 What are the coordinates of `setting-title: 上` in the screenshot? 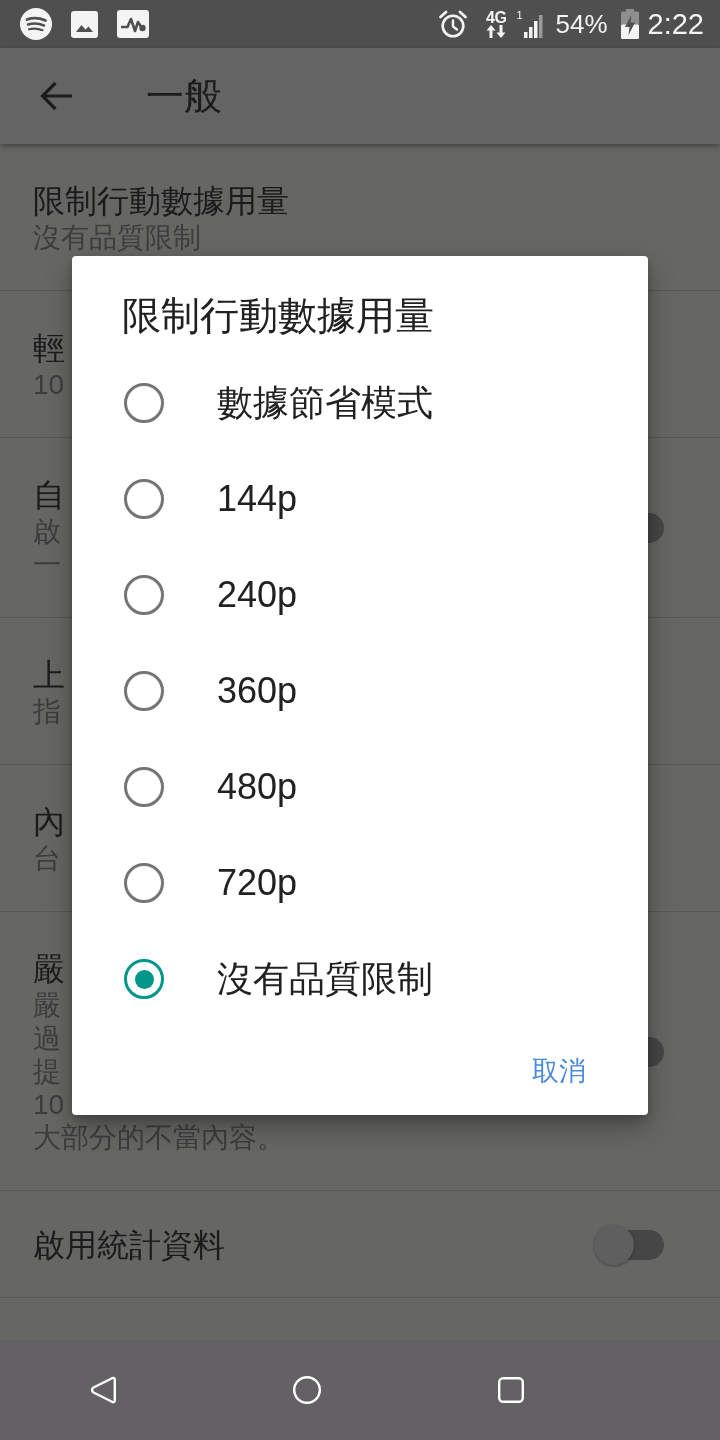 It's located at (49, 675).